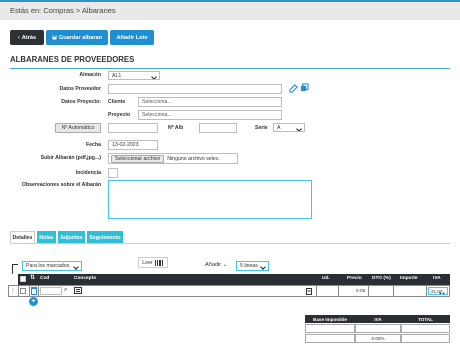  I want to click on col-importe: Importe, so click(409, 278).